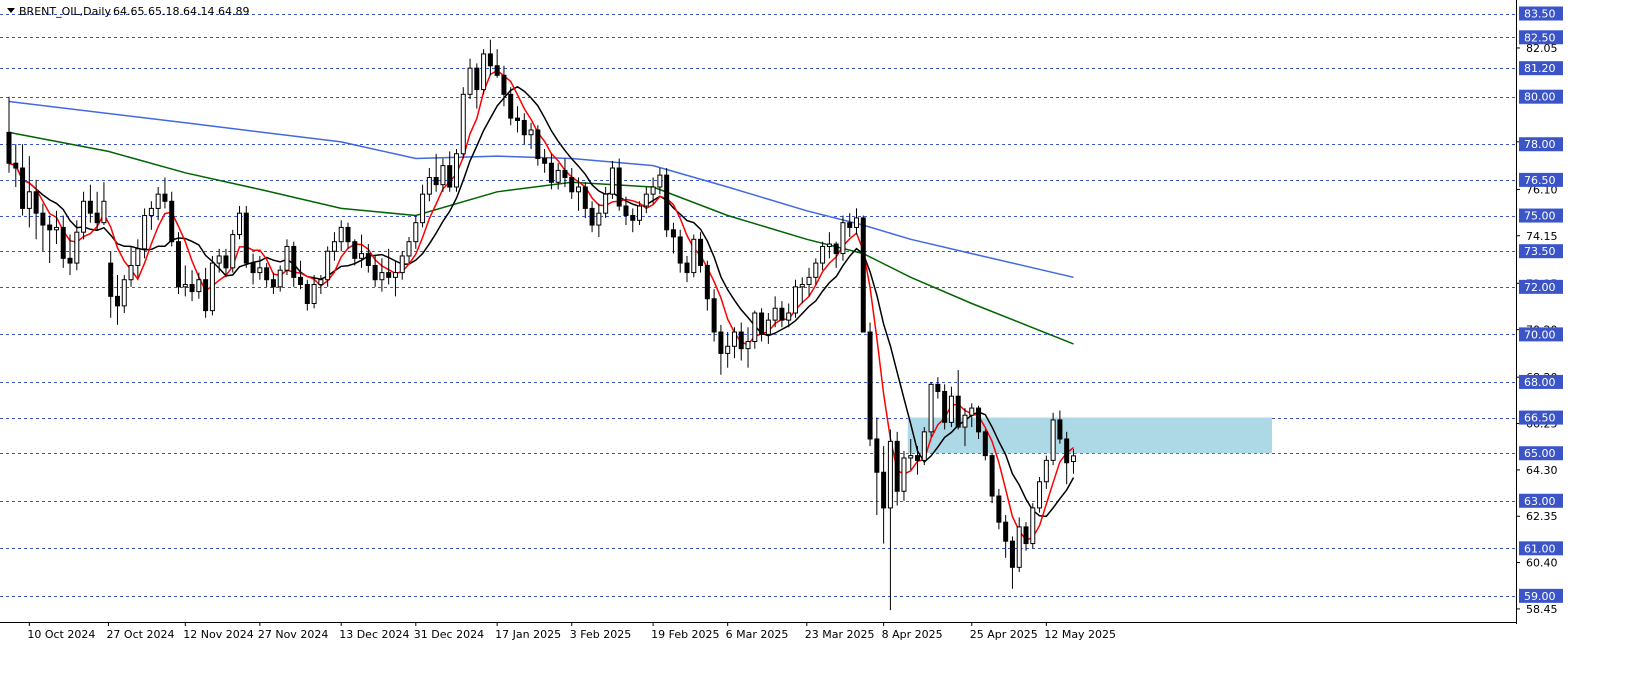 This screenshot has height=686, width=1651. What do you see at coordinates (1542, 563) in the screenshot?
I see `axis-tick-label: 60.40` at bounding box center [1542, 563].